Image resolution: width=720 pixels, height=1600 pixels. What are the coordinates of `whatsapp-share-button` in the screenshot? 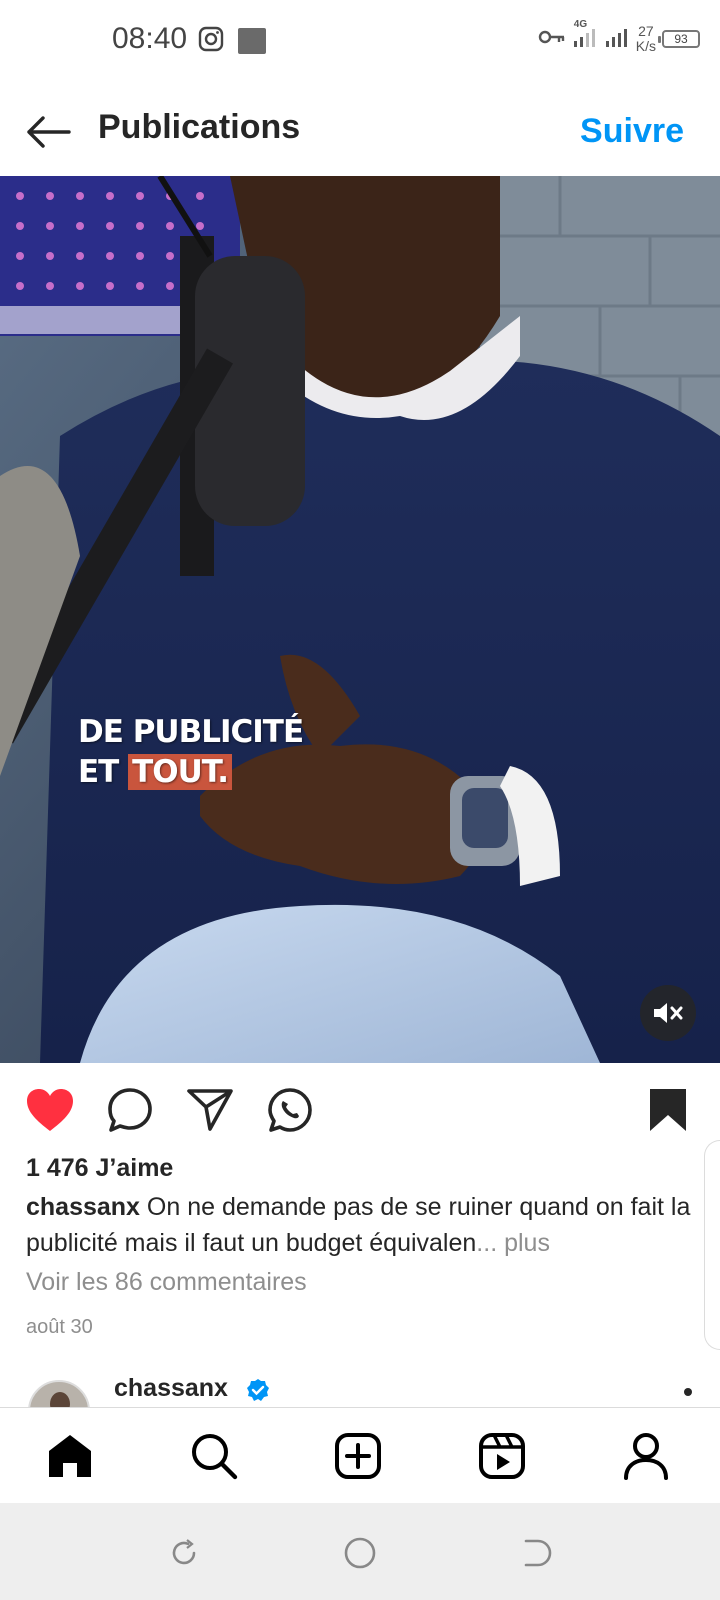 It's located at (290, 1110).